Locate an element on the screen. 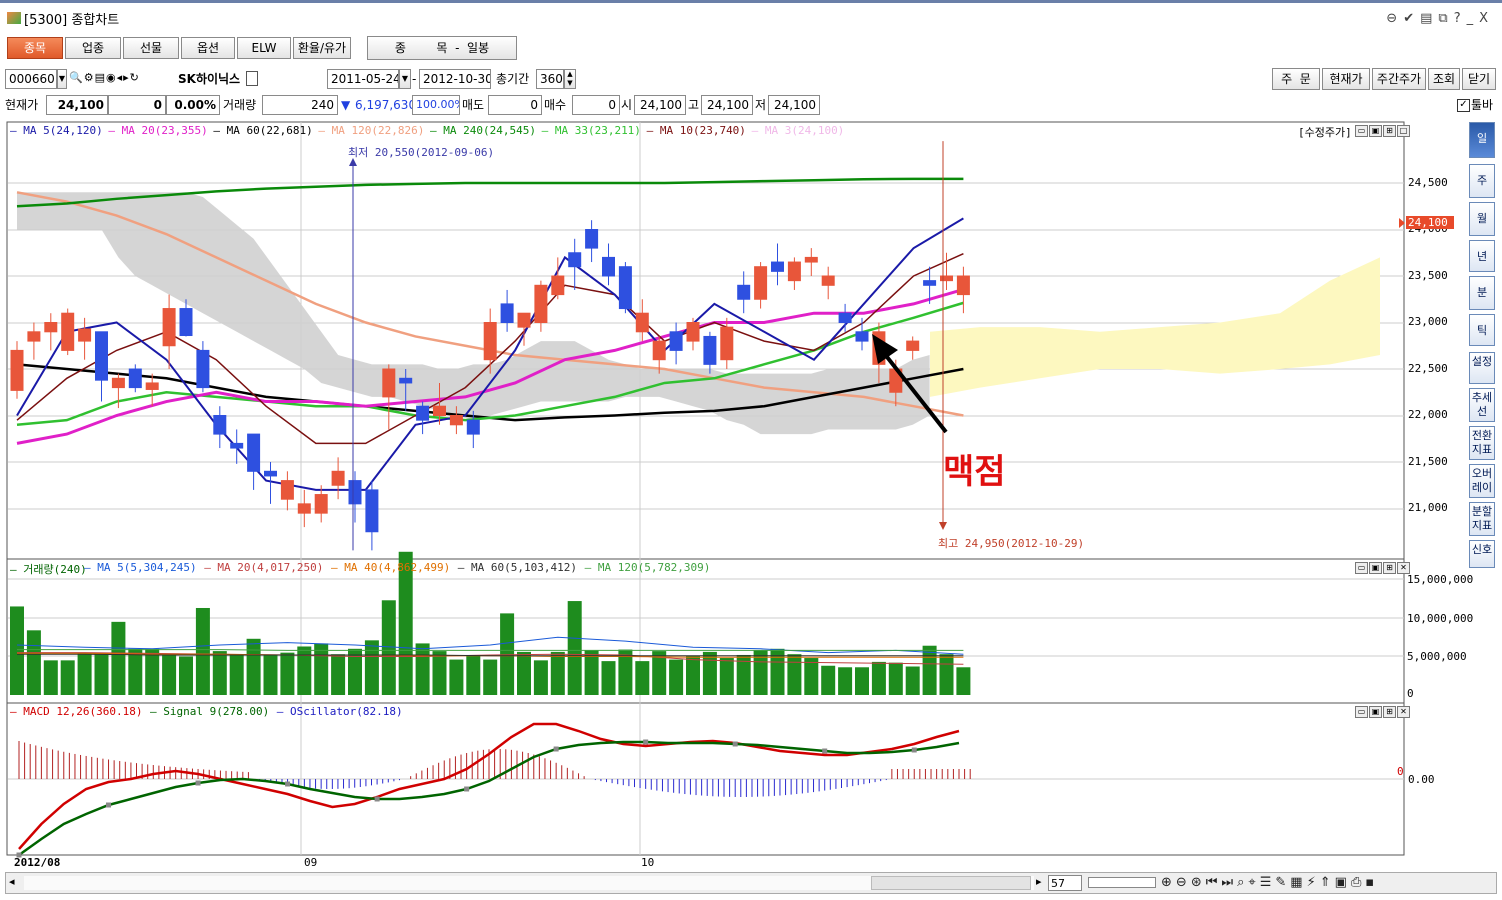  grid-icon: ▦ is located at coordinates (1298, 882).